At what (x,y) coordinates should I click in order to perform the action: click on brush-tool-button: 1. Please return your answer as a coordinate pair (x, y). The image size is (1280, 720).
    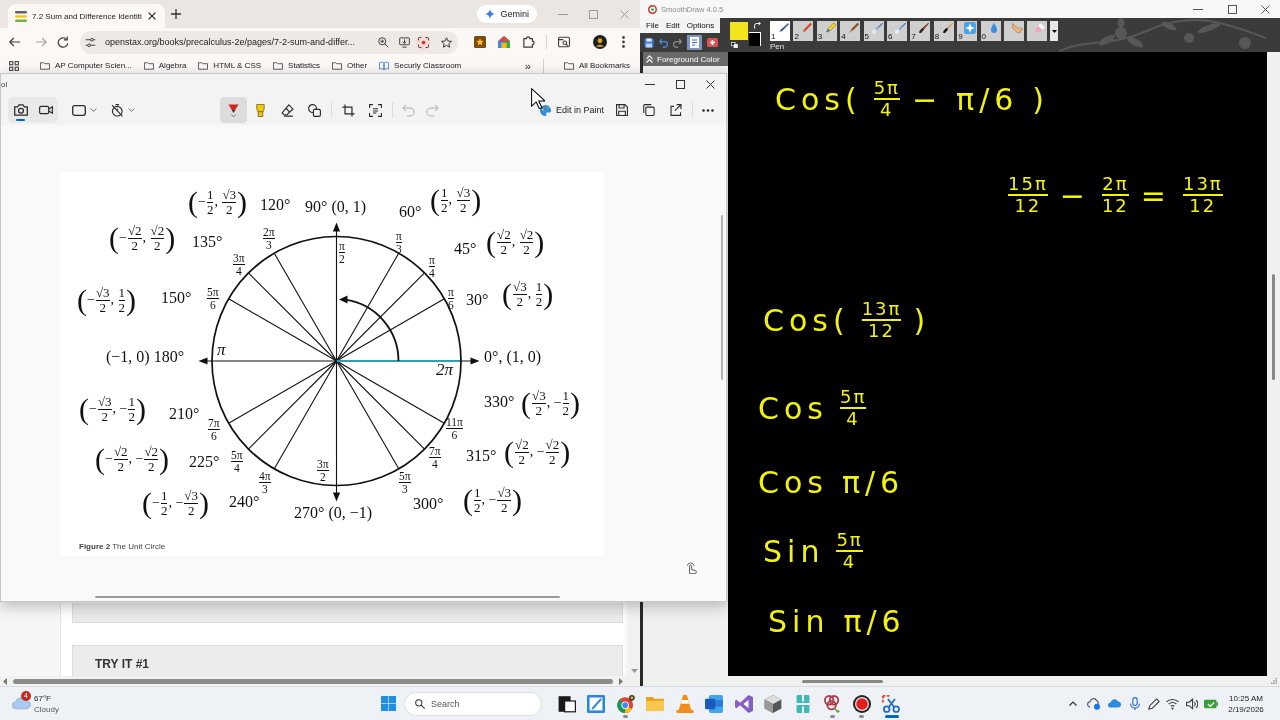
    Looking at the image, I should click on (780, 31).